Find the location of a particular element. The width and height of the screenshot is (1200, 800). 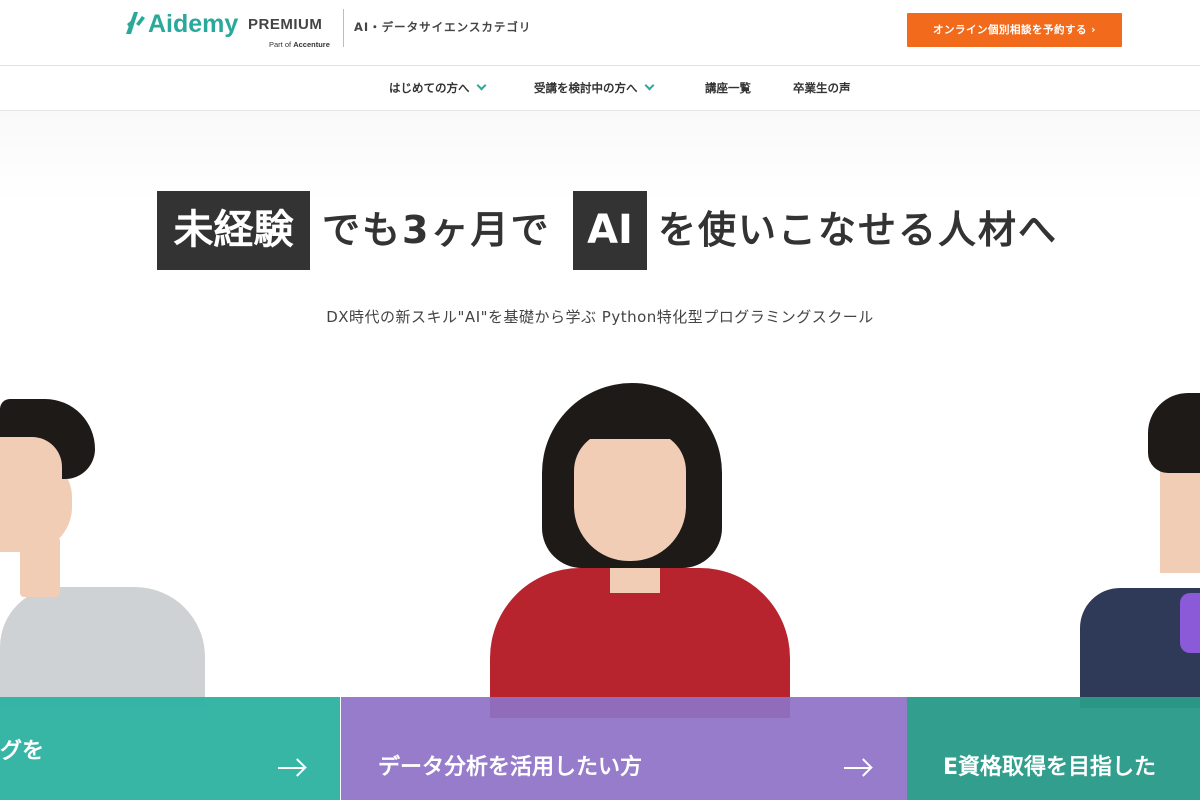

logo-part-of: Part of Accenture is located at coordinates (299, 45).